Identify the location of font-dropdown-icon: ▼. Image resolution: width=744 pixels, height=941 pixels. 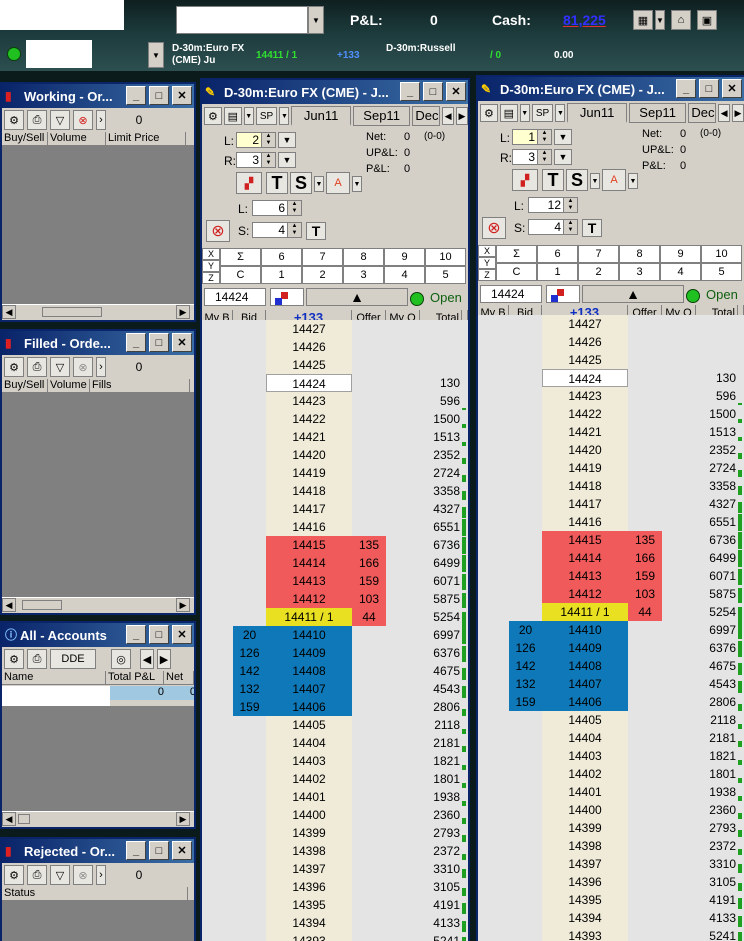
(633, 181).